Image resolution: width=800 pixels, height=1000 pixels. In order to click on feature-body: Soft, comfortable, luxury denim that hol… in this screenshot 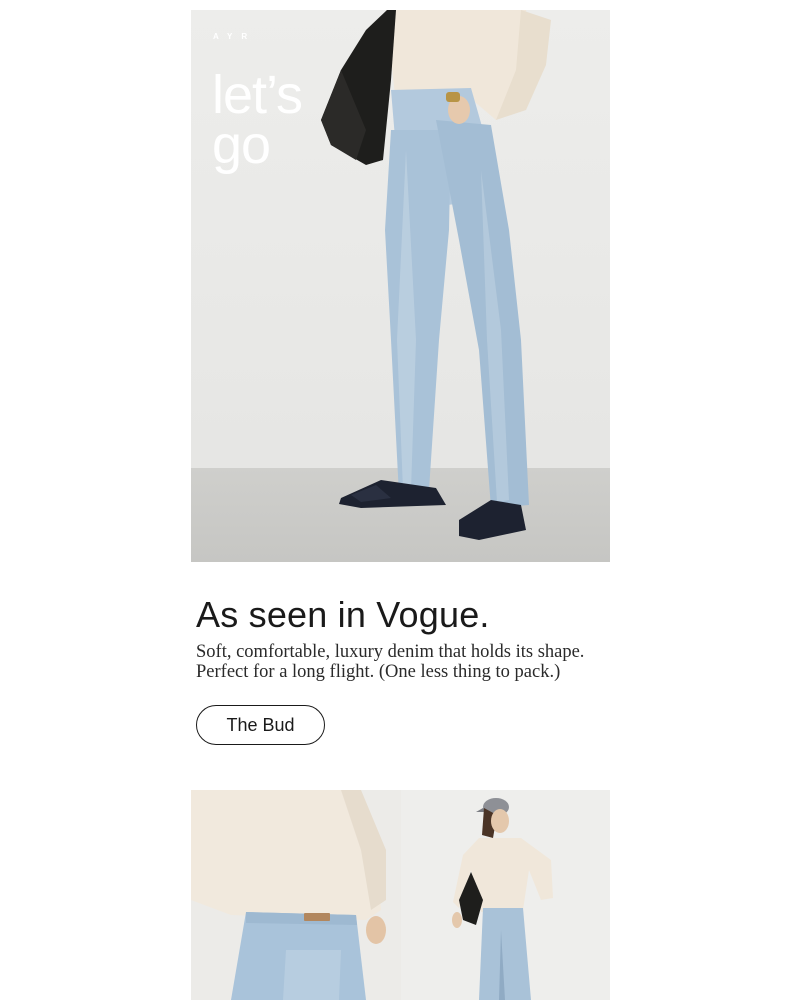, I will do `click(406, 662)`.